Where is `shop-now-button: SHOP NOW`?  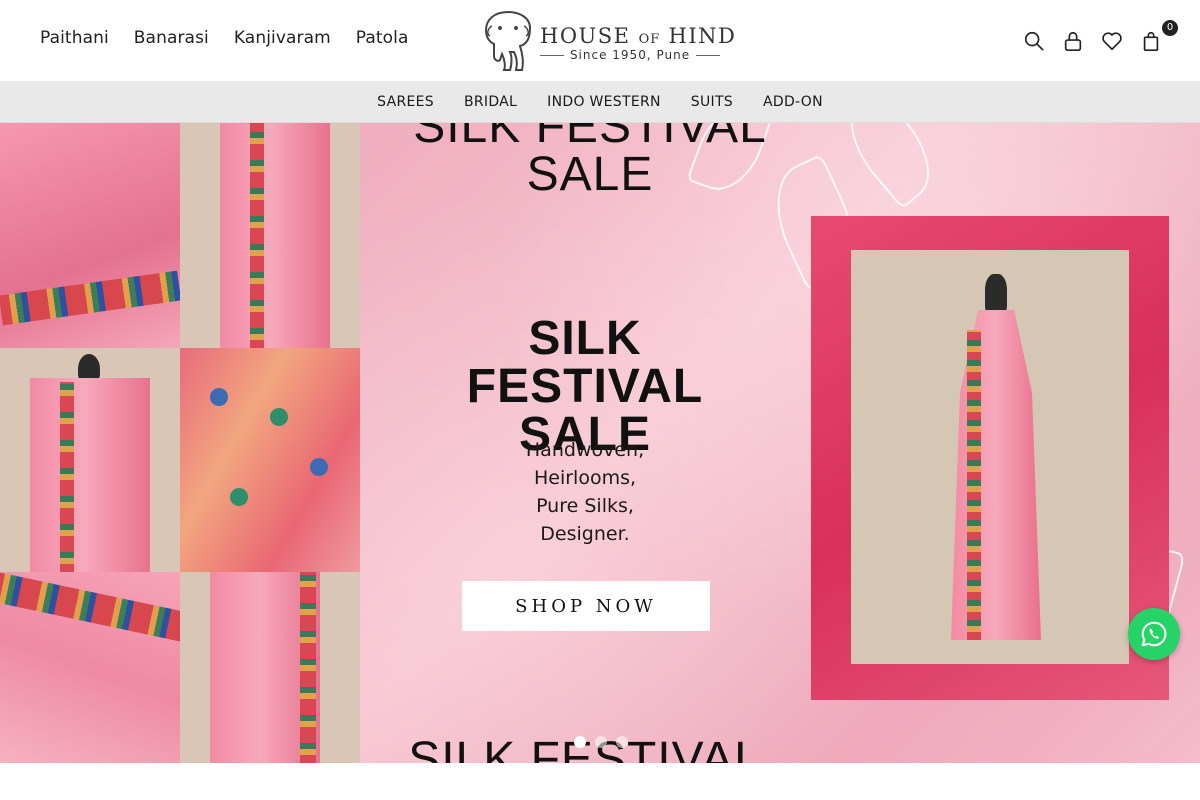
shop-now-button: SHOP NOW is located at coordinates (586, 606).